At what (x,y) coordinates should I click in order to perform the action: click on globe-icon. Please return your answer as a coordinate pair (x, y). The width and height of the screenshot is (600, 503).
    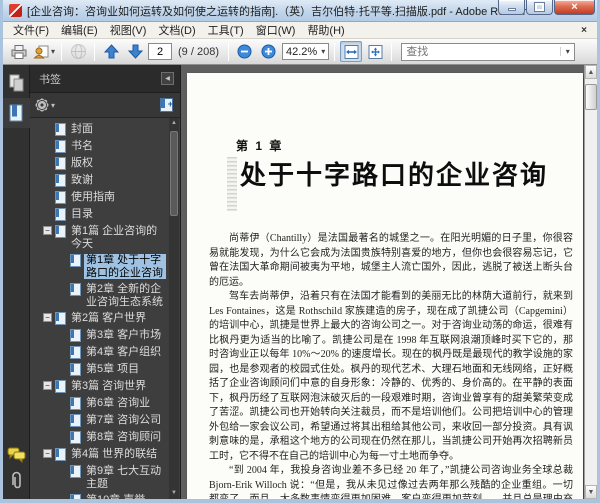
    Looking at the image, I should click on (78, 51).